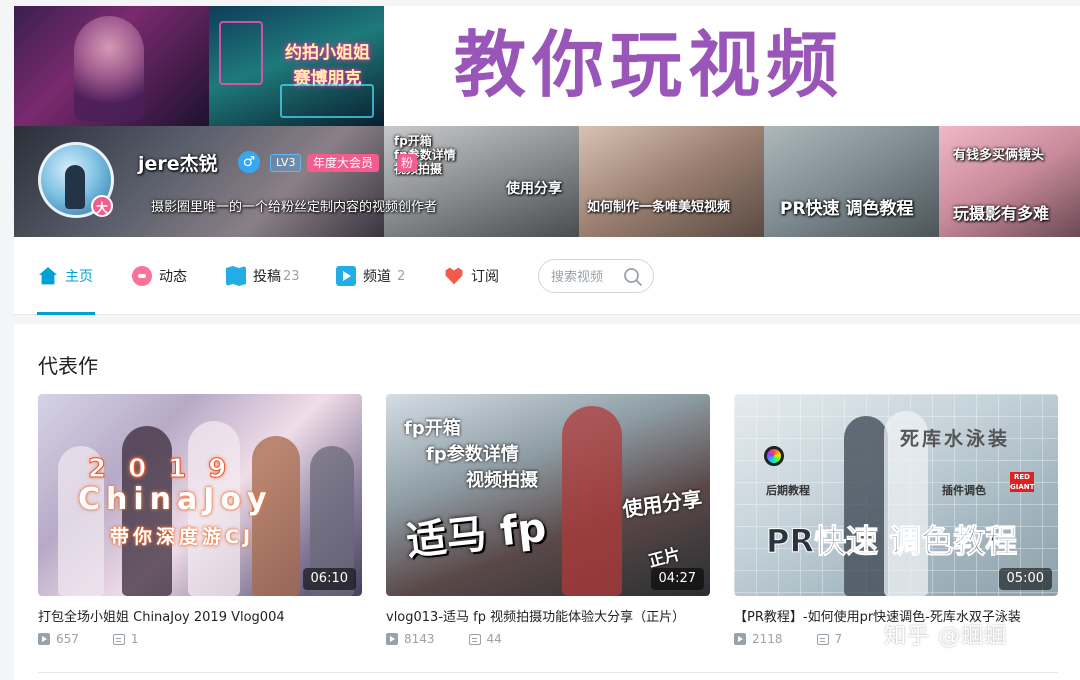 The image size is (1080, 680). Describe the element at coordinates (401, 276) in the screenshot. I see `tab-channel-count: 2` at that location.